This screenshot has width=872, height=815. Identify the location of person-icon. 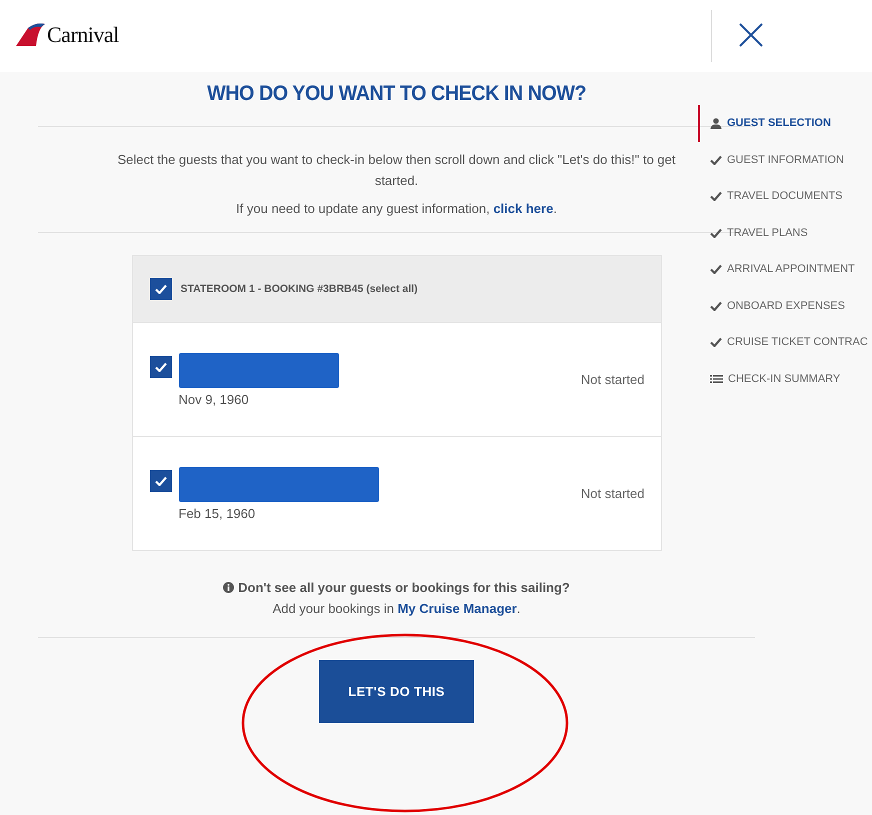
(716, 123).